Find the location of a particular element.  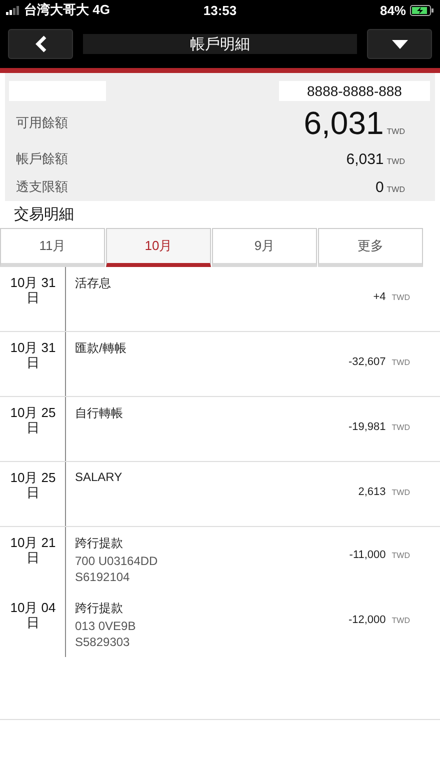

dropdown-button is located at coordinates (399, 44).